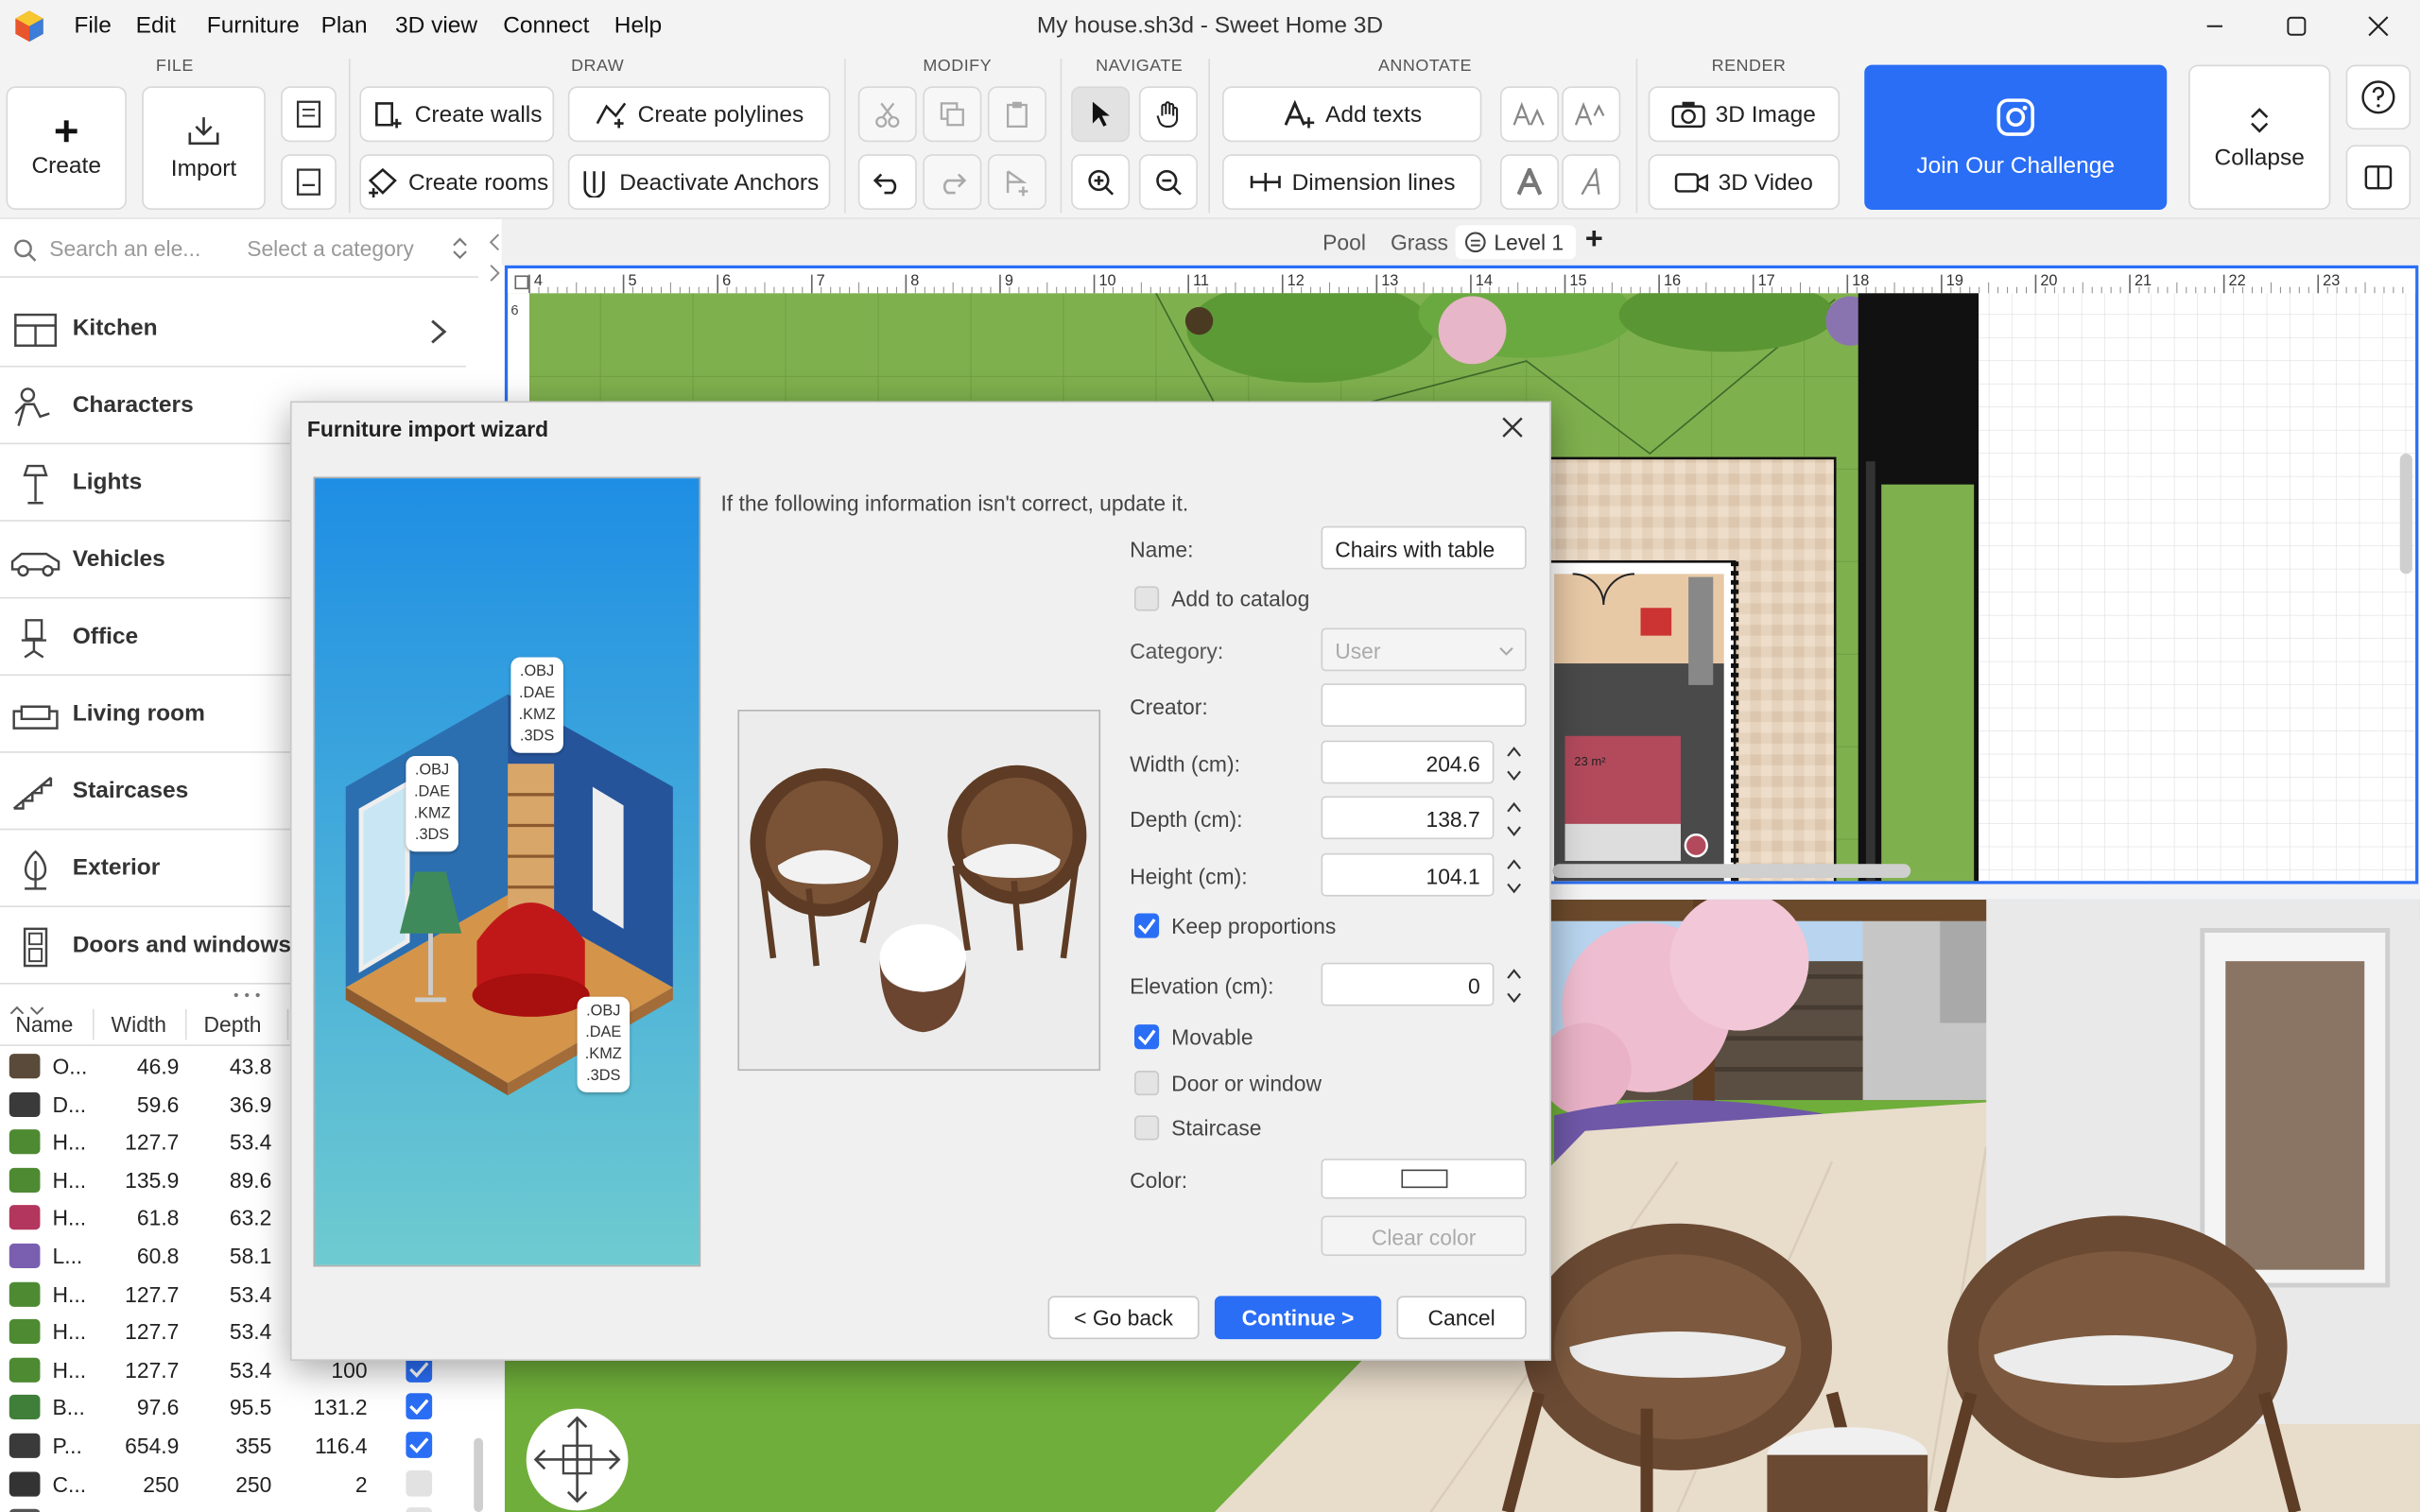 The height and width of the screenshot is (1512, 2420). What do you see at coordinates (1352, 182) in the screenshot?
I see `dimension-lines-button: Dimension lines` at bounding box center [1352, 182].